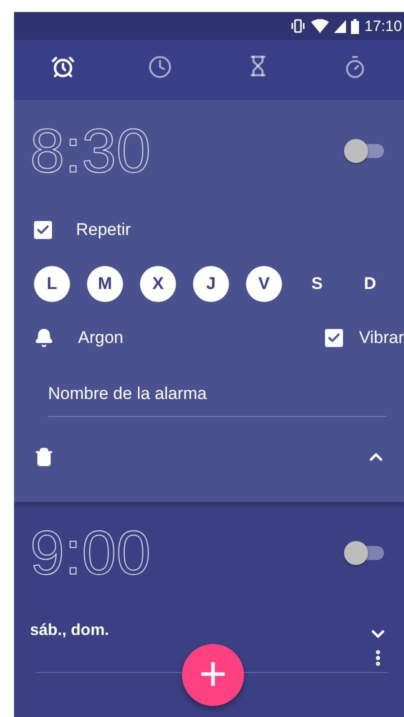 Image resolution: width=404 pixels, height=717 pixels. Describe the element at coordinates (217, 394) in the screenshot. I see `alarm-name-field: Nombre de la alarma` at that location.